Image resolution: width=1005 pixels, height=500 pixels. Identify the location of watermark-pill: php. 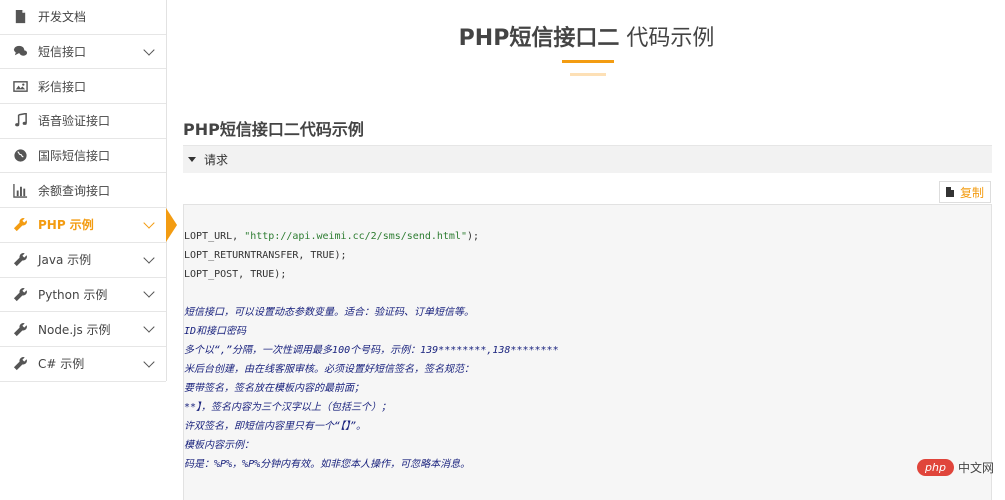
(935, 467).